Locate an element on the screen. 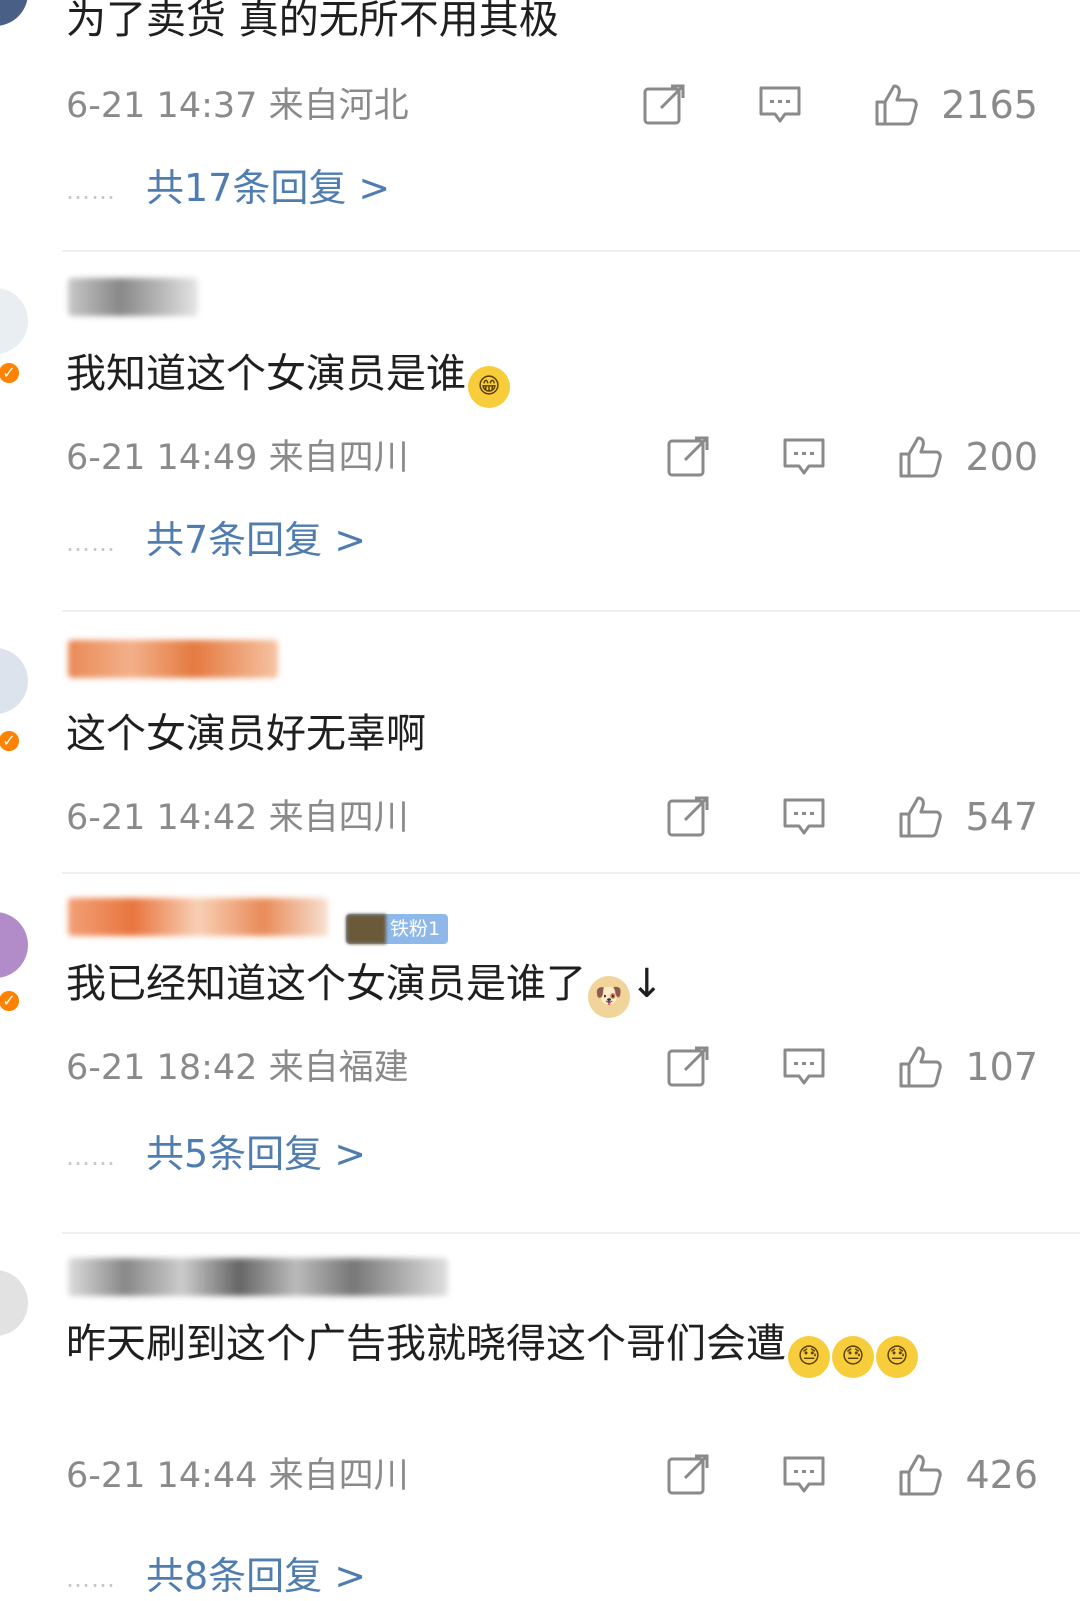 The height and width of the screenshot is (1601, 1080). comment-actions: 2165 is located at coordinates (839, 105).